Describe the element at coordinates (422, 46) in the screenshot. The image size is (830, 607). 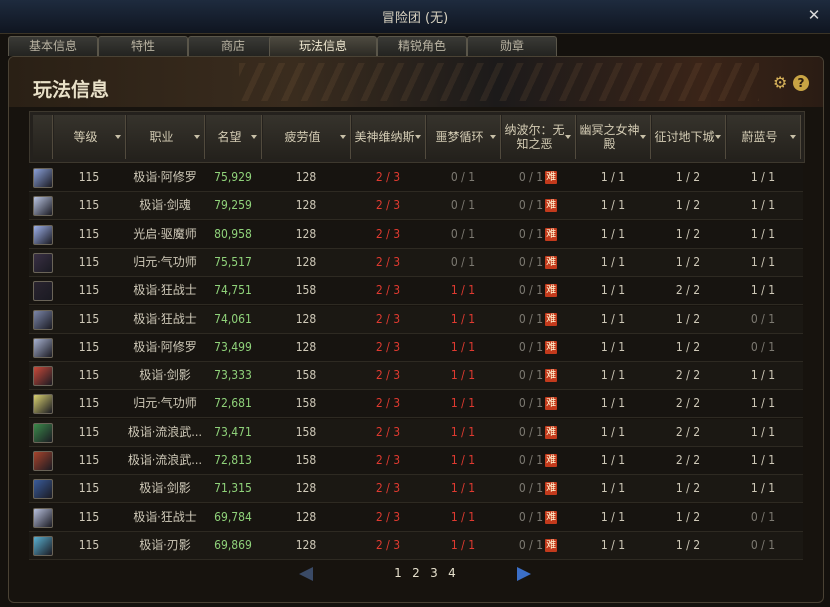
I see `tab-elite-characters: 精锐角色` at that location.